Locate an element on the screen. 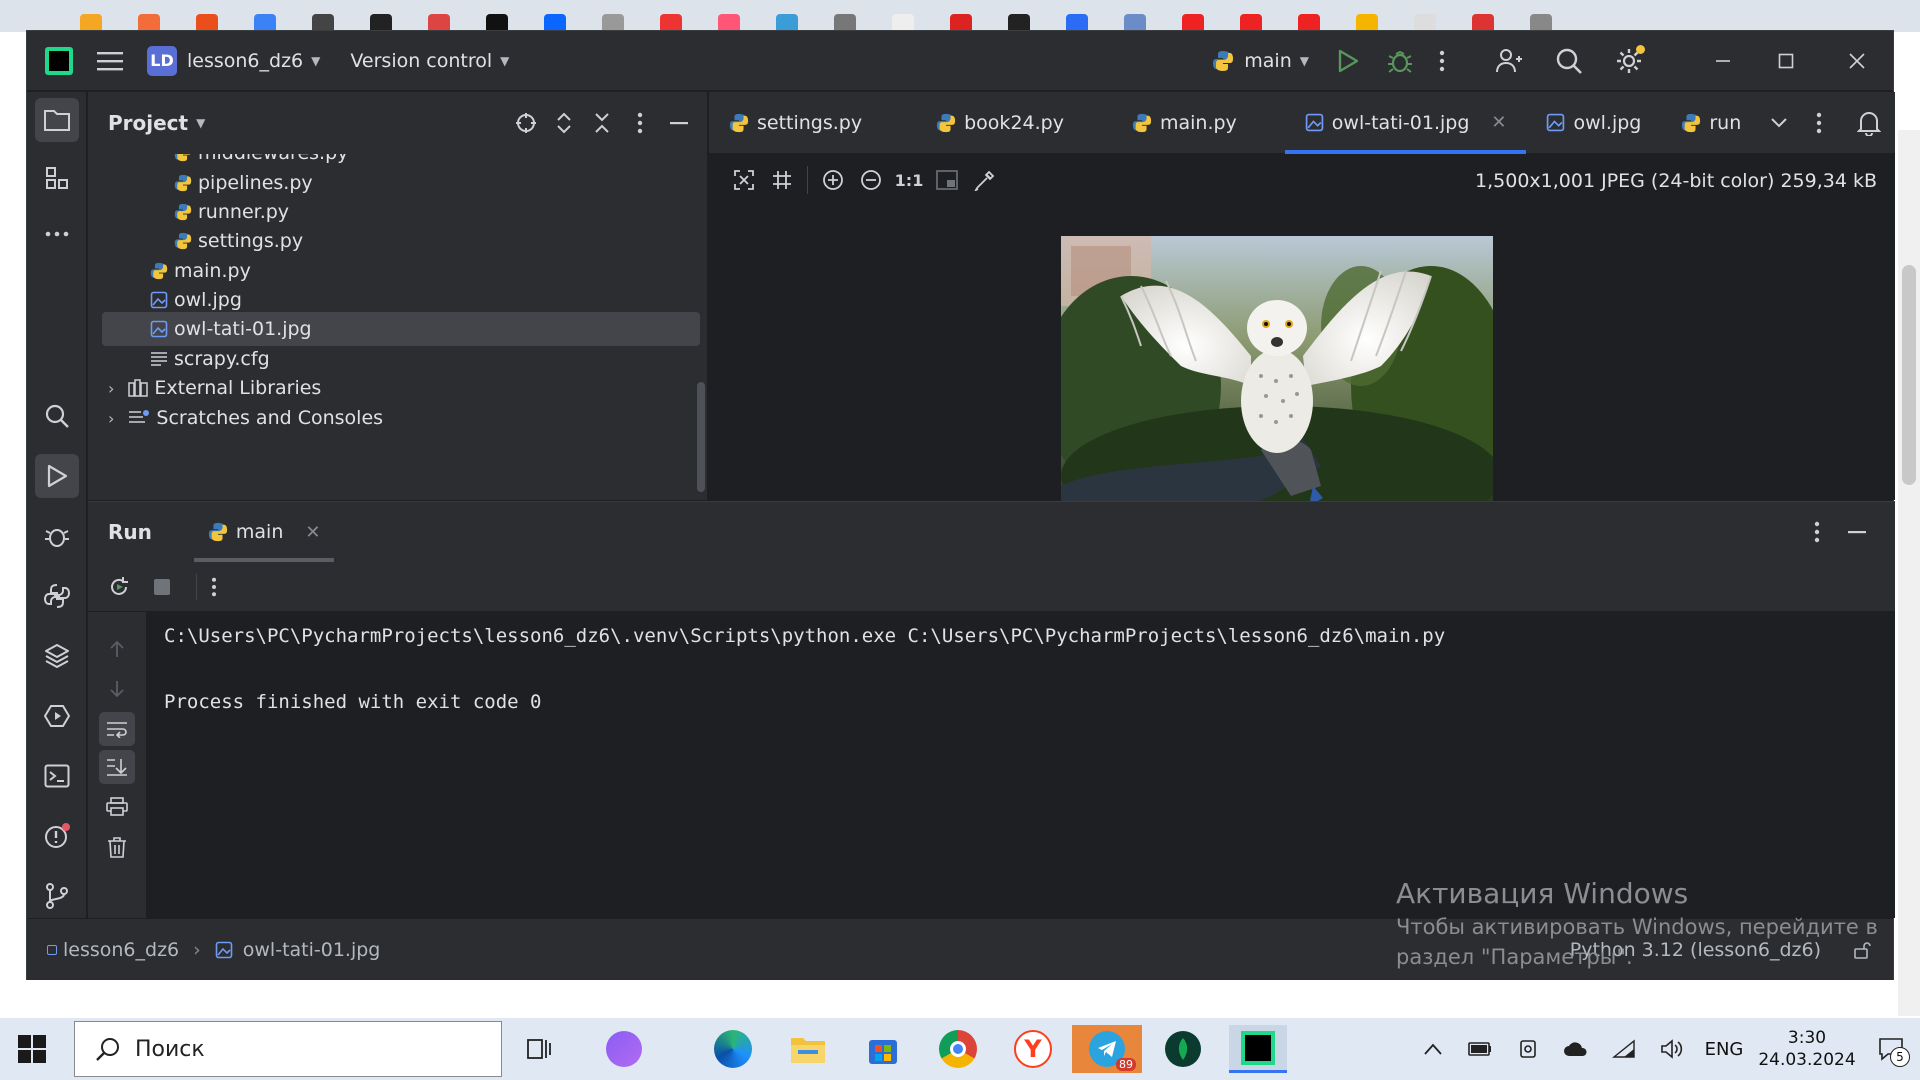 The width and height of the screenshot is (1920, 1080). expand-all-button is located at coordinates (564, 123).